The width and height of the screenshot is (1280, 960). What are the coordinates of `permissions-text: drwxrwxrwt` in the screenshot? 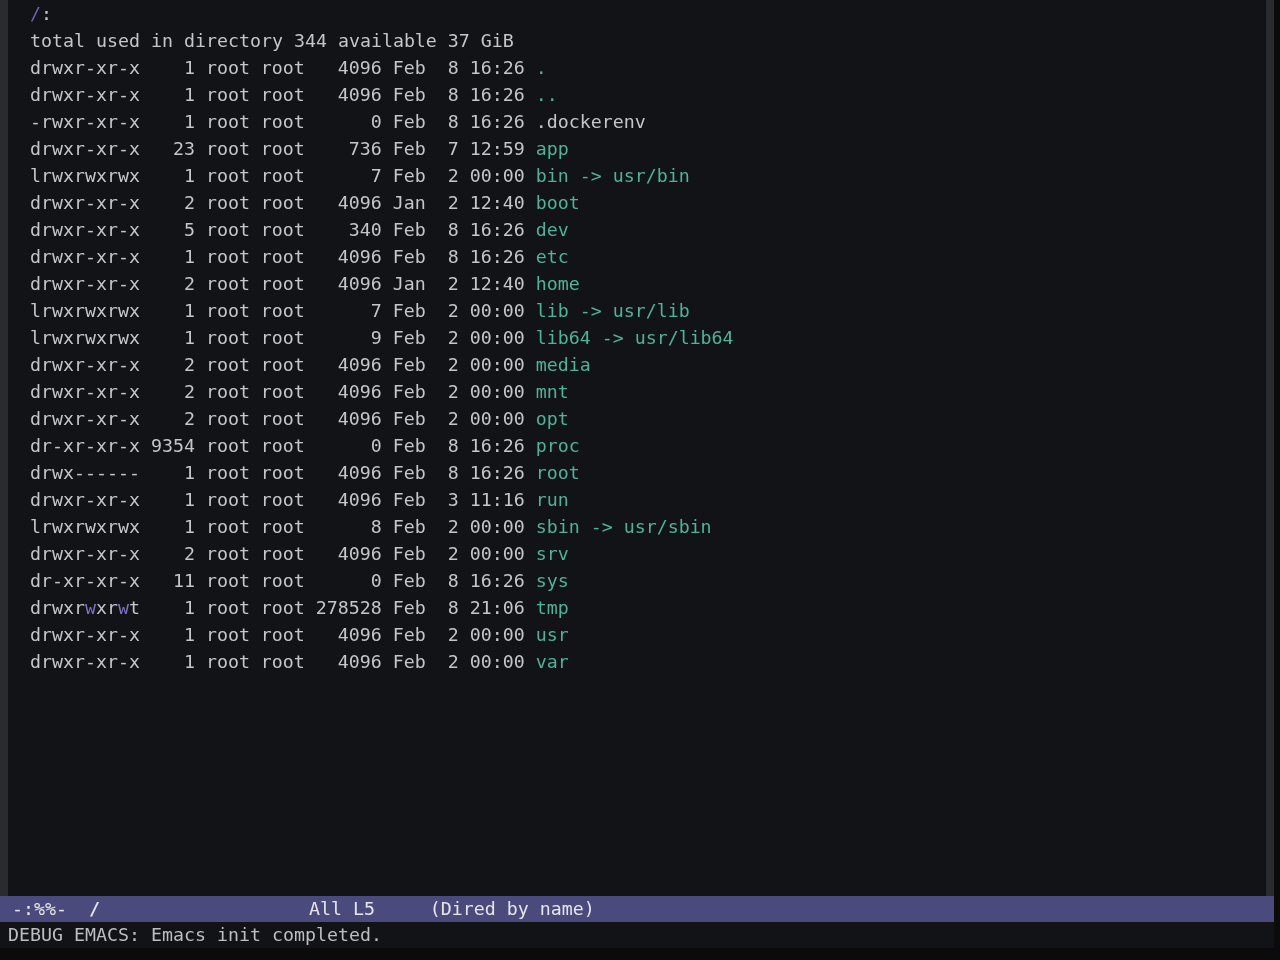 It's located at (85, 608).